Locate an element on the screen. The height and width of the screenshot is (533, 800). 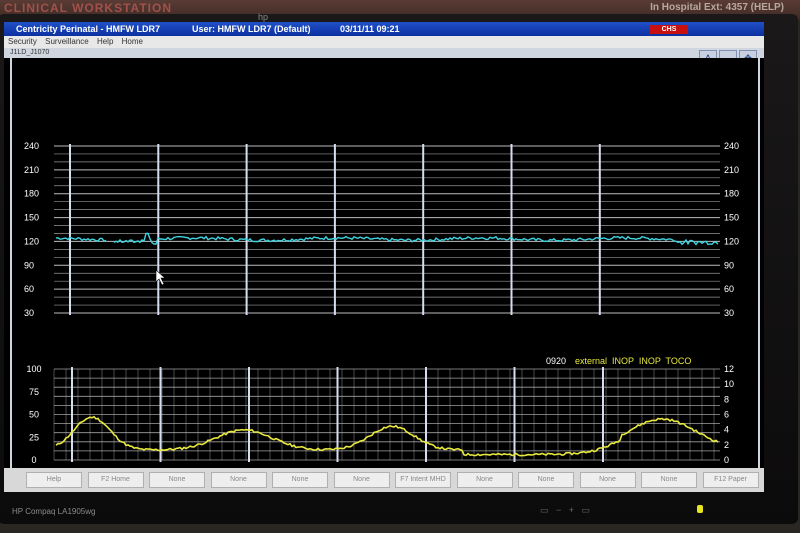
power-led is located at coordinates (700, 509).